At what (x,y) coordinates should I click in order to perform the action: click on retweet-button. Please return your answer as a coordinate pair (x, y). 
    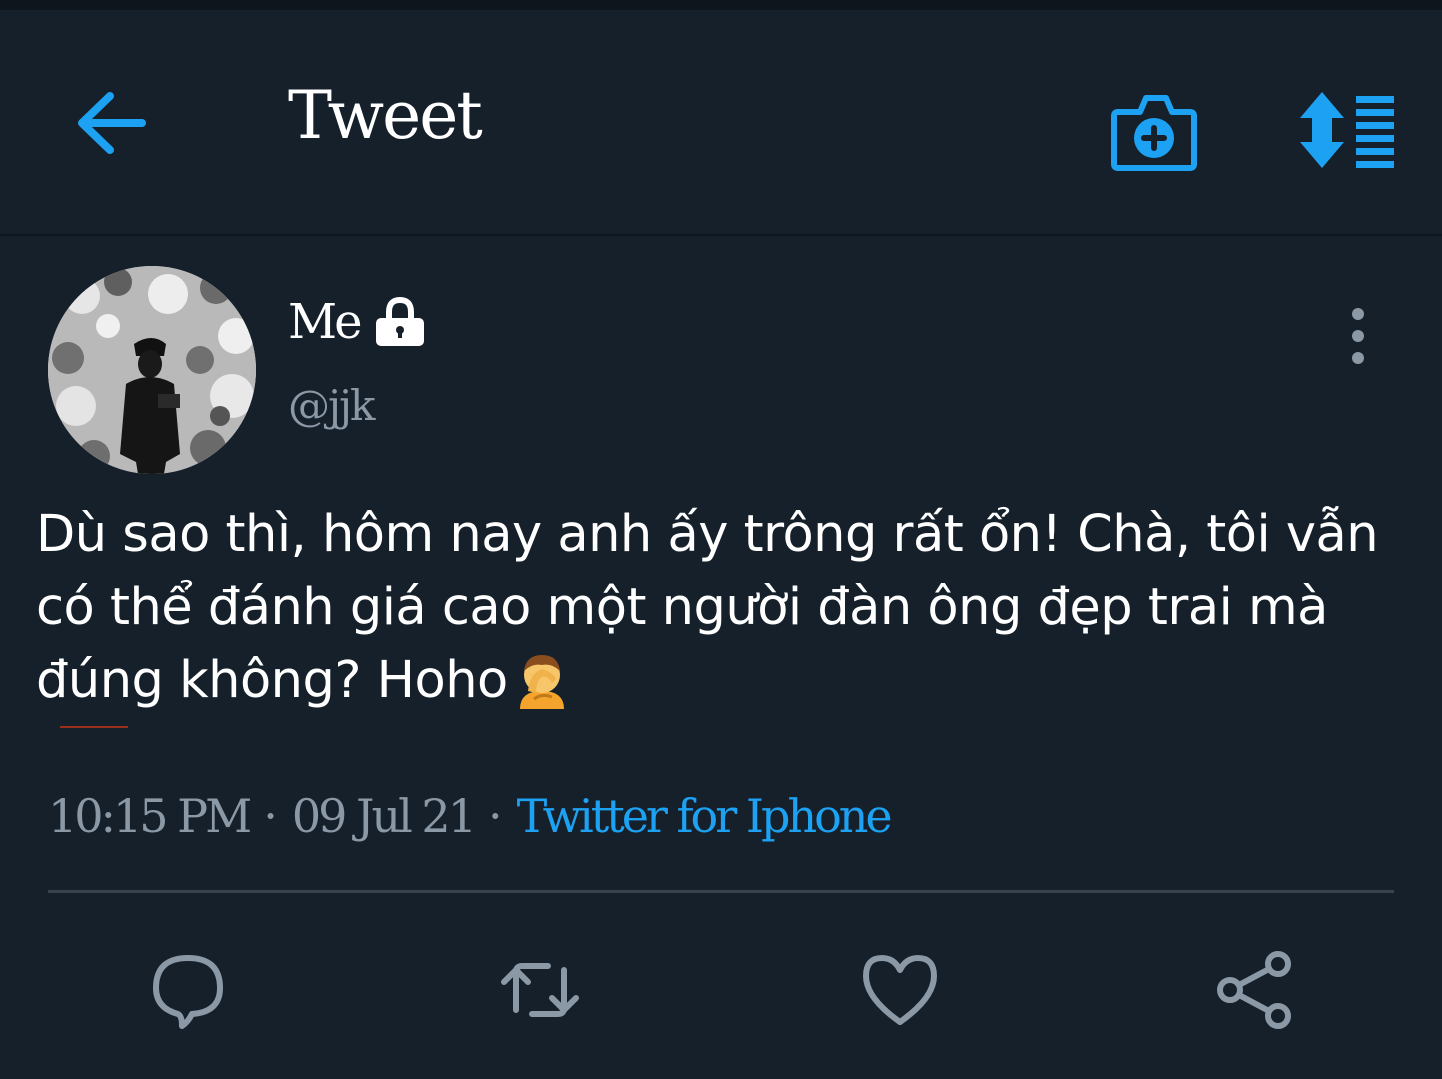
    Looking at the image, I should click on (540, 990).